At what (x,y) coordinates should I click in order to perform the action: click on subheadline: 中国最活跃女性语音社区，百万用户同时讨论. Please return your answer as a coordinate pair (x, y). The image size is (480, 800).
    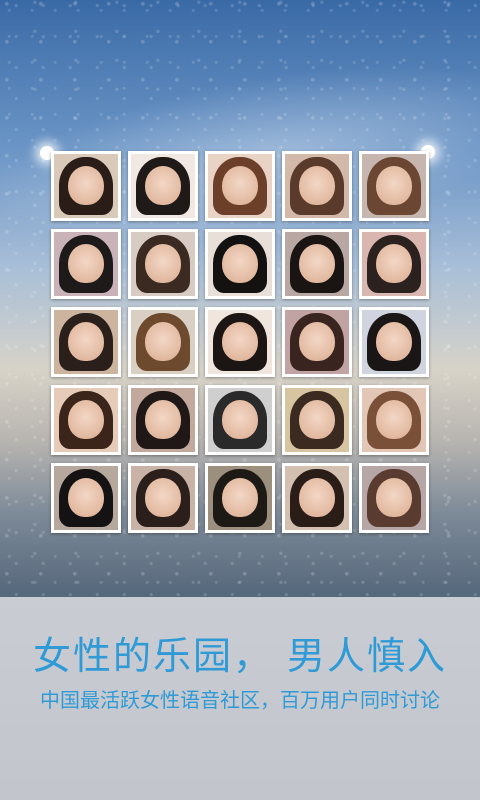
    Looking at the image, I should click on (240, 700).